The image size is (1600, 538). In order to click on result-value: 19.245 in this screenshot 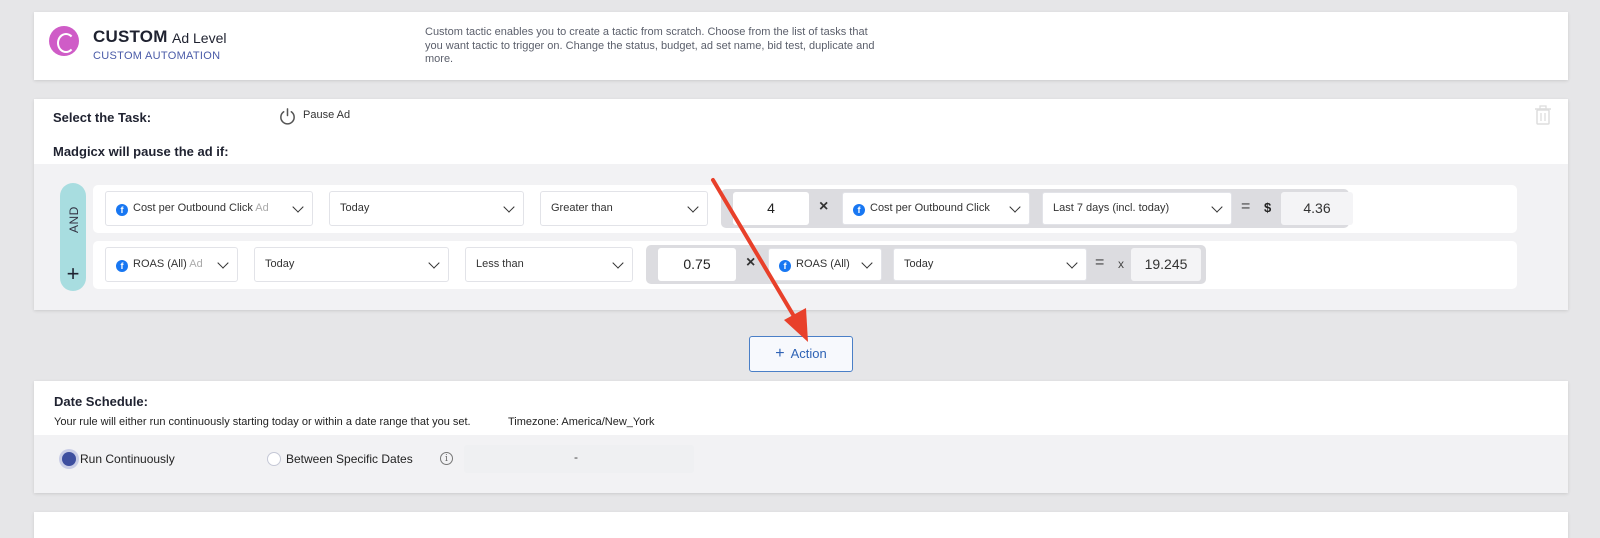, I will do `click(1166, 264)`.